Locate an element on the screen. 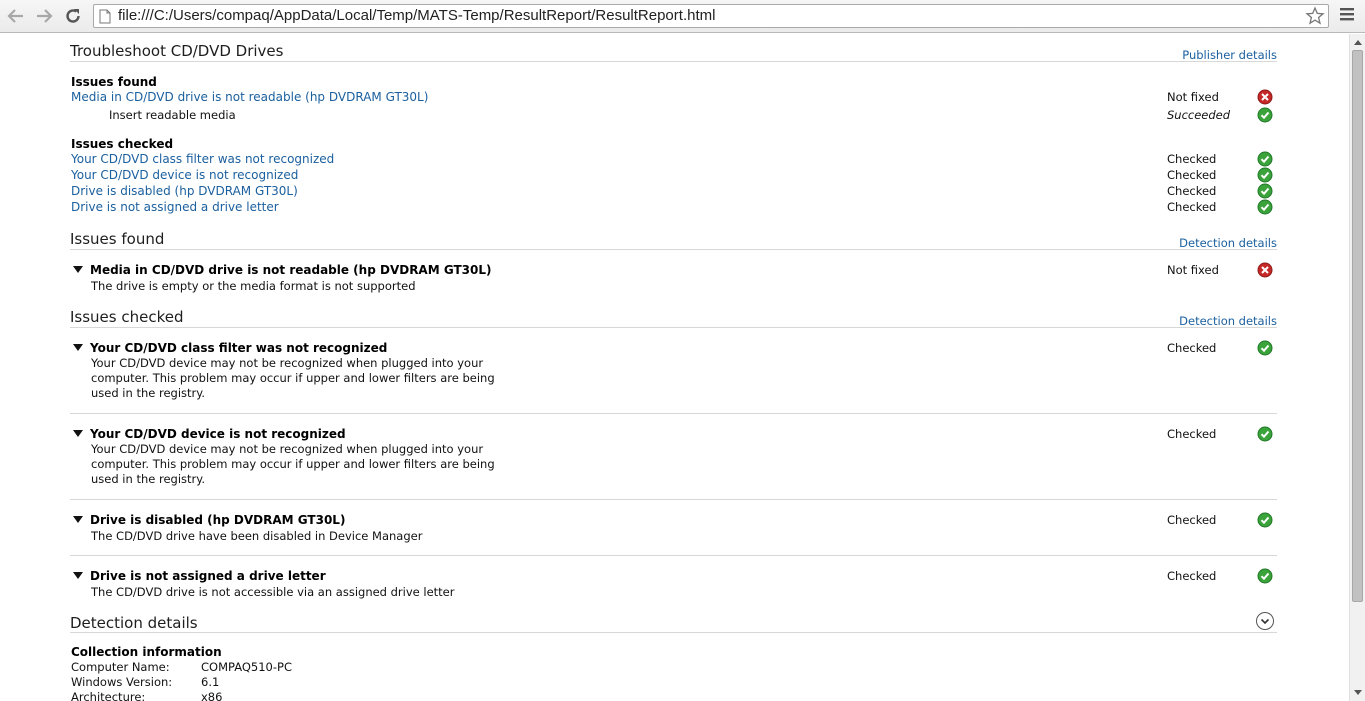 The image size is (1365, 701). info-value: x86 is located at coordinates (212, 695).